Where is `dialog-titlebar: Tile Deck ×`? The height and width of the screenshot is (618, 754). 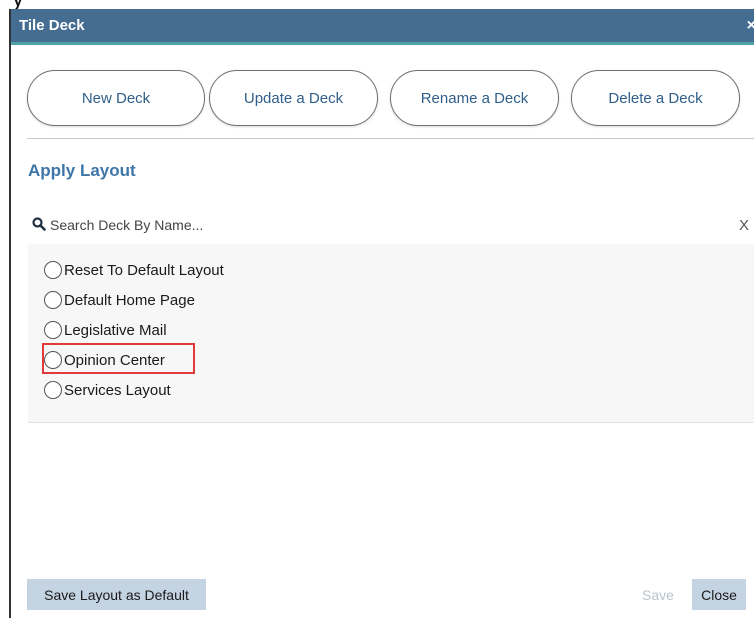 dialog-titlebar: Tile Deck × is located at coordinates (382, 27).